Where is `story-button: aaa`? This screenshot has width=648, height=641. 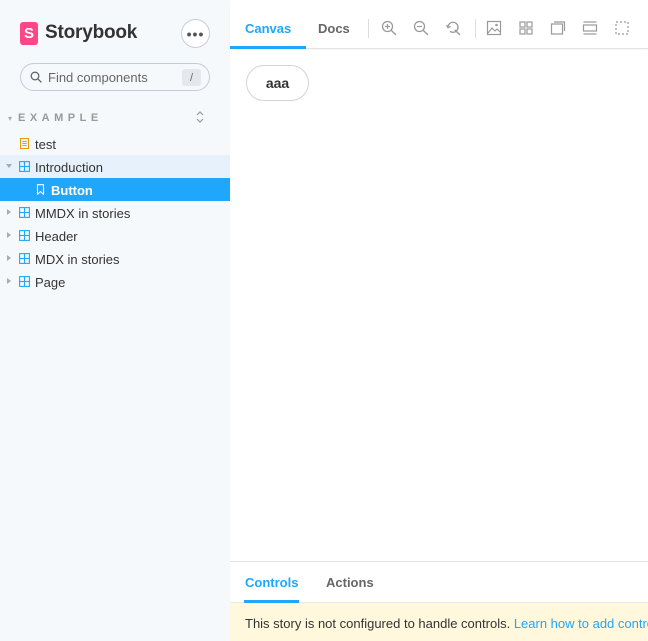 story-button: aaa is located at coordinates (277, 83).